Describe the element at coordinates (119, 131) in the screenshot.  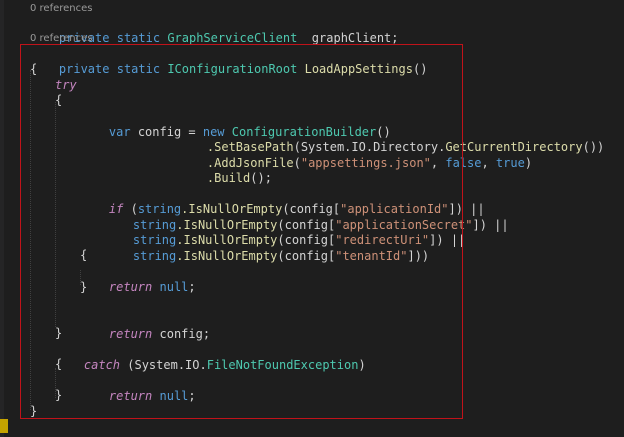
I see `keyword-var: var` at that location.